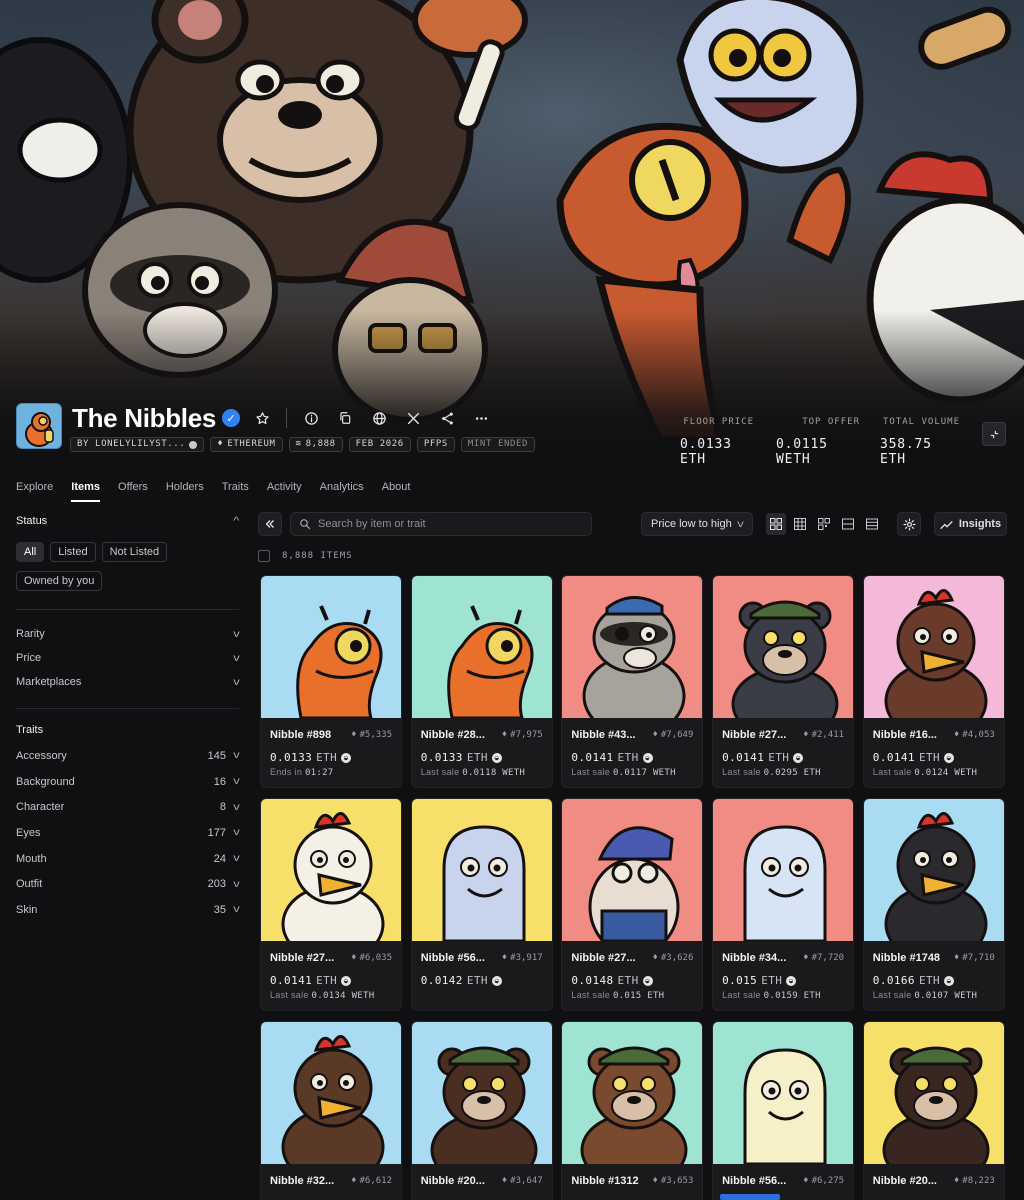  What do you see at coordinates (322, 995) in the screenshot?
I see `item-sub-info: Last sale 0.0134 WETH` at bounding box center [322, 995].